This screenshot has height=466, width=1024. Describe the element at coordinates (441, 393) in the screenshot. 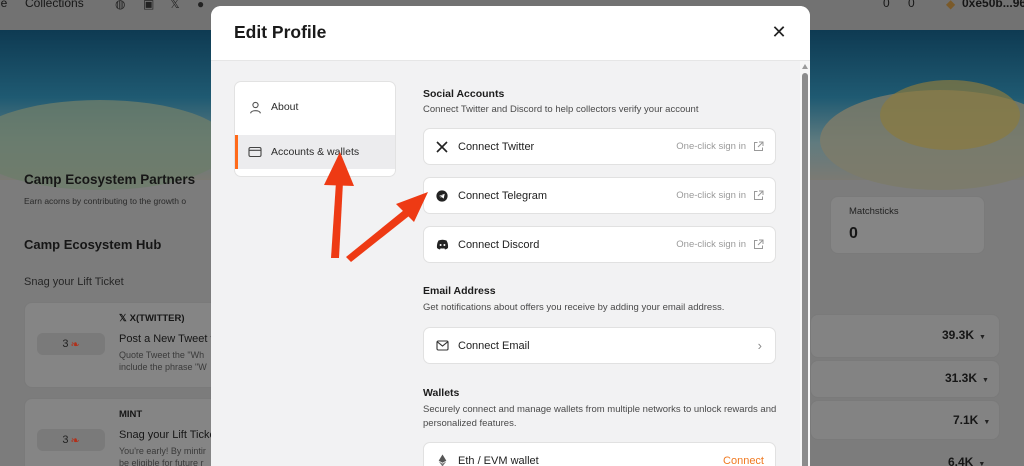

I see `wallets-section-title: Wallets` at that location.